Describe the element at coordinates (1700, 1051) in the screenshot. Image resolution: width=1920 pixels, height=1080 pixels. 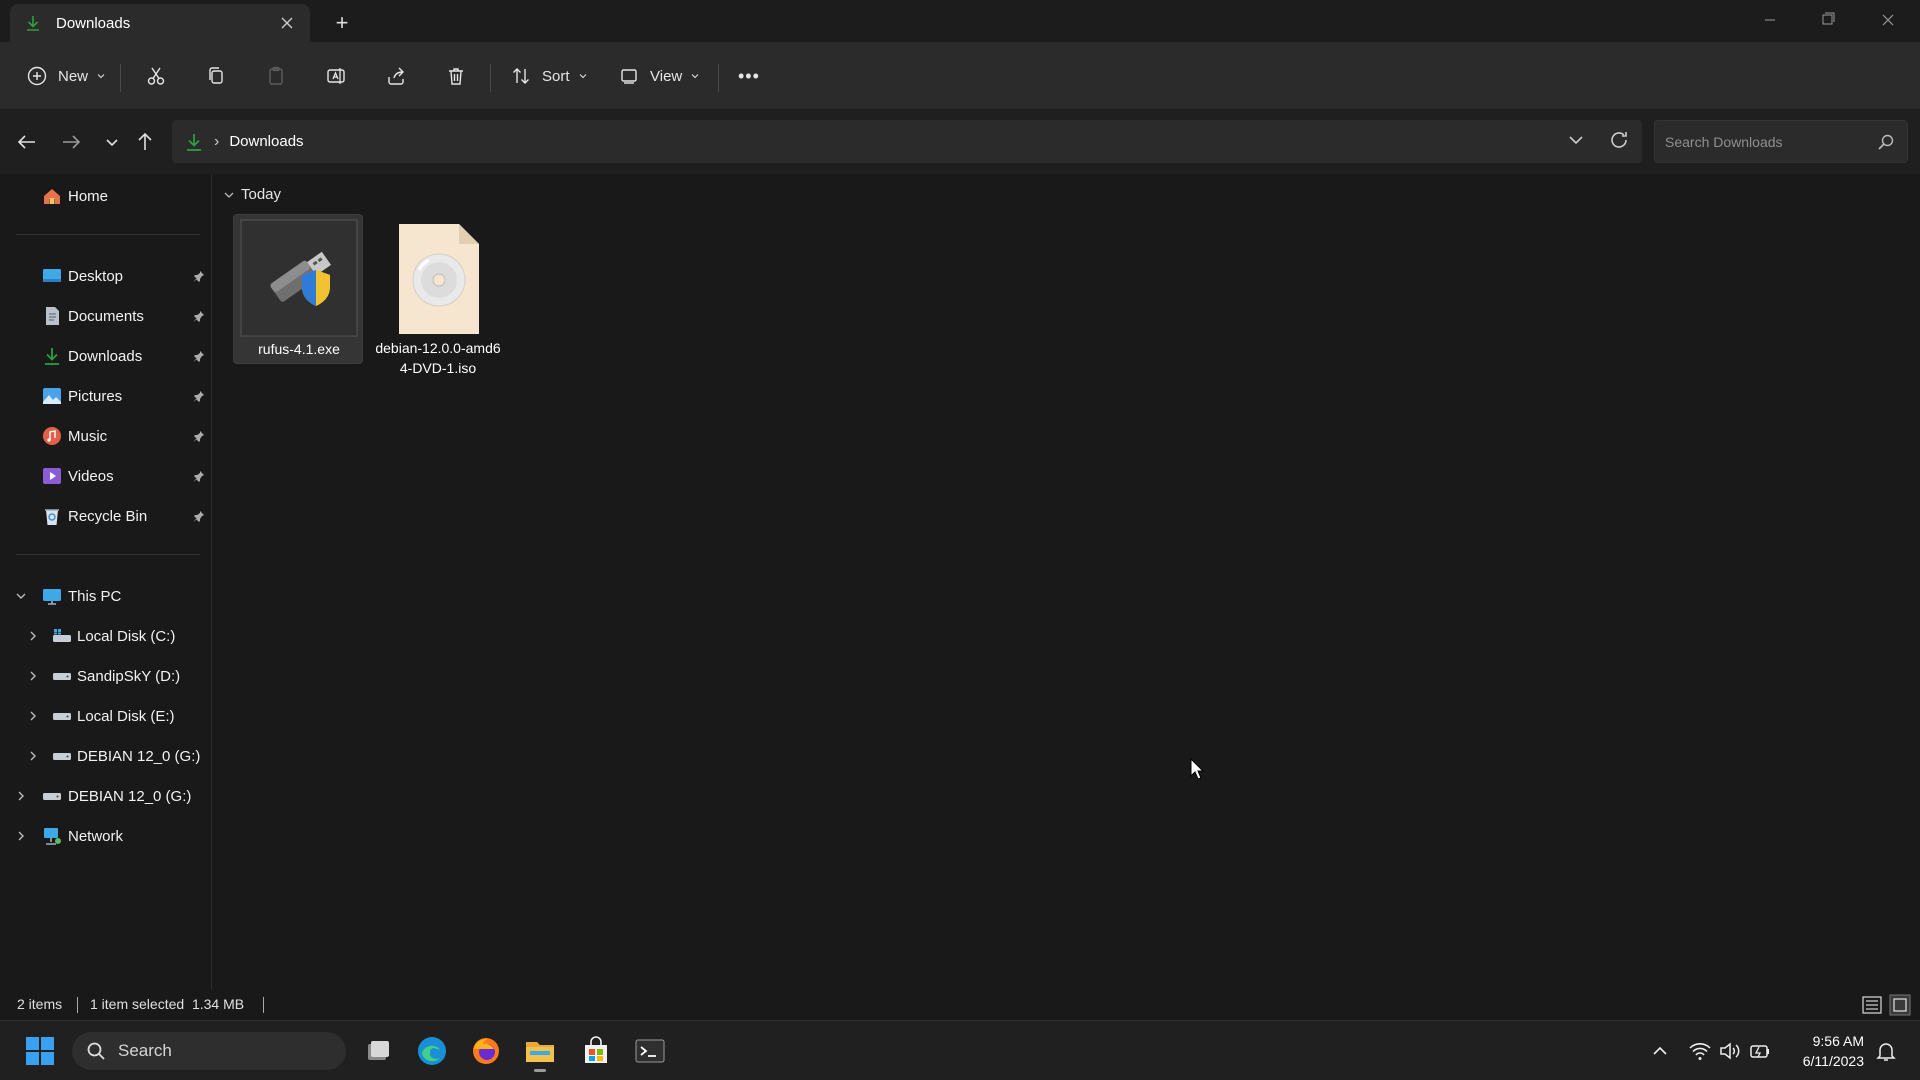
I see `wifi-icon` at that location.